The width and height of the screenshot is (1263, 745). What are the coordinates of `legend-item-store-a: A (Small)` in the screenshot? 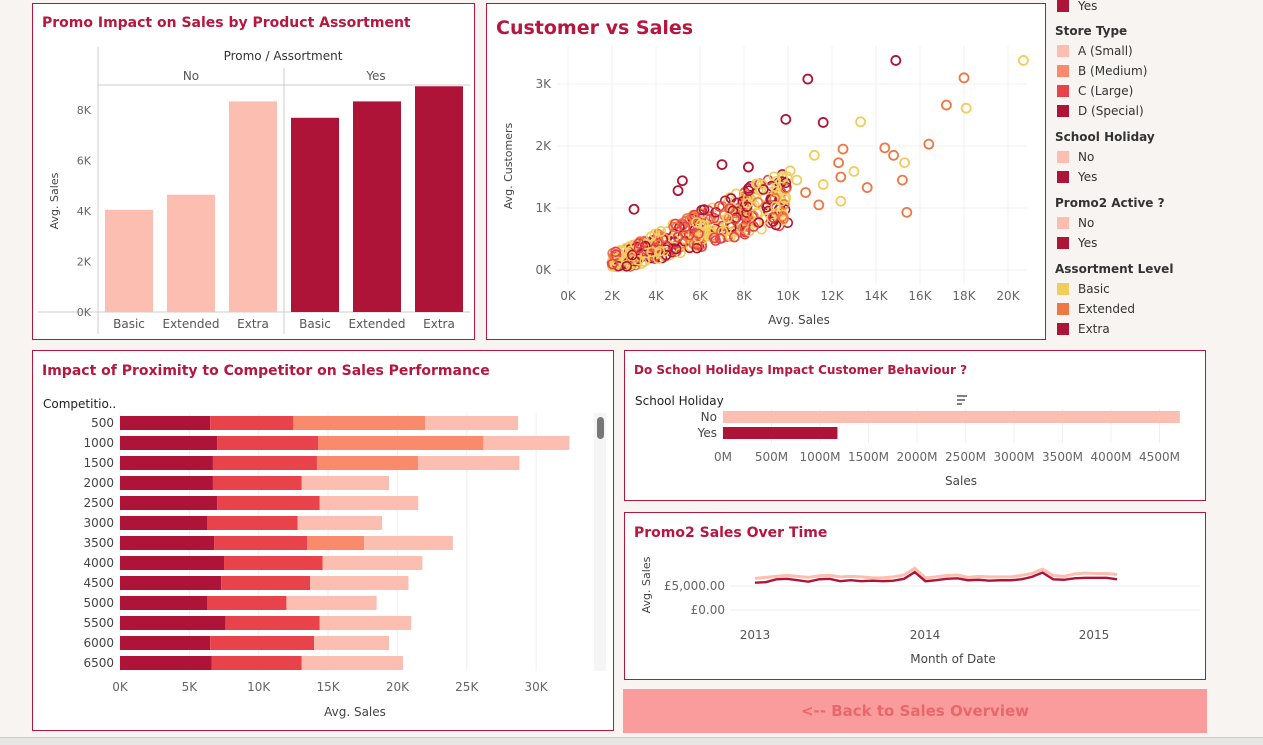 It's located at (1095, 51).